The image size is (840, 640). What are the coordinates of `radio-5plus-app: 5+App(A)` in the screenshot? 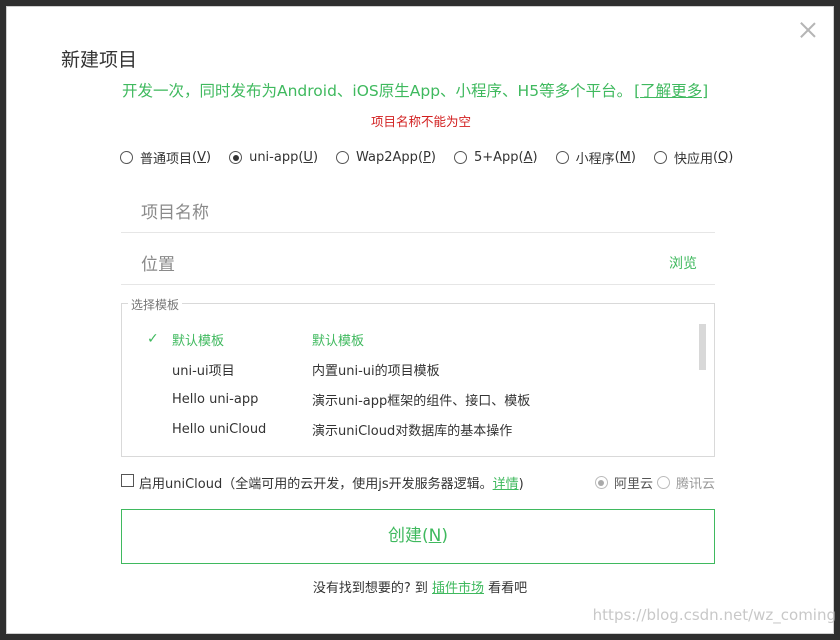 It's located at (495, 157).